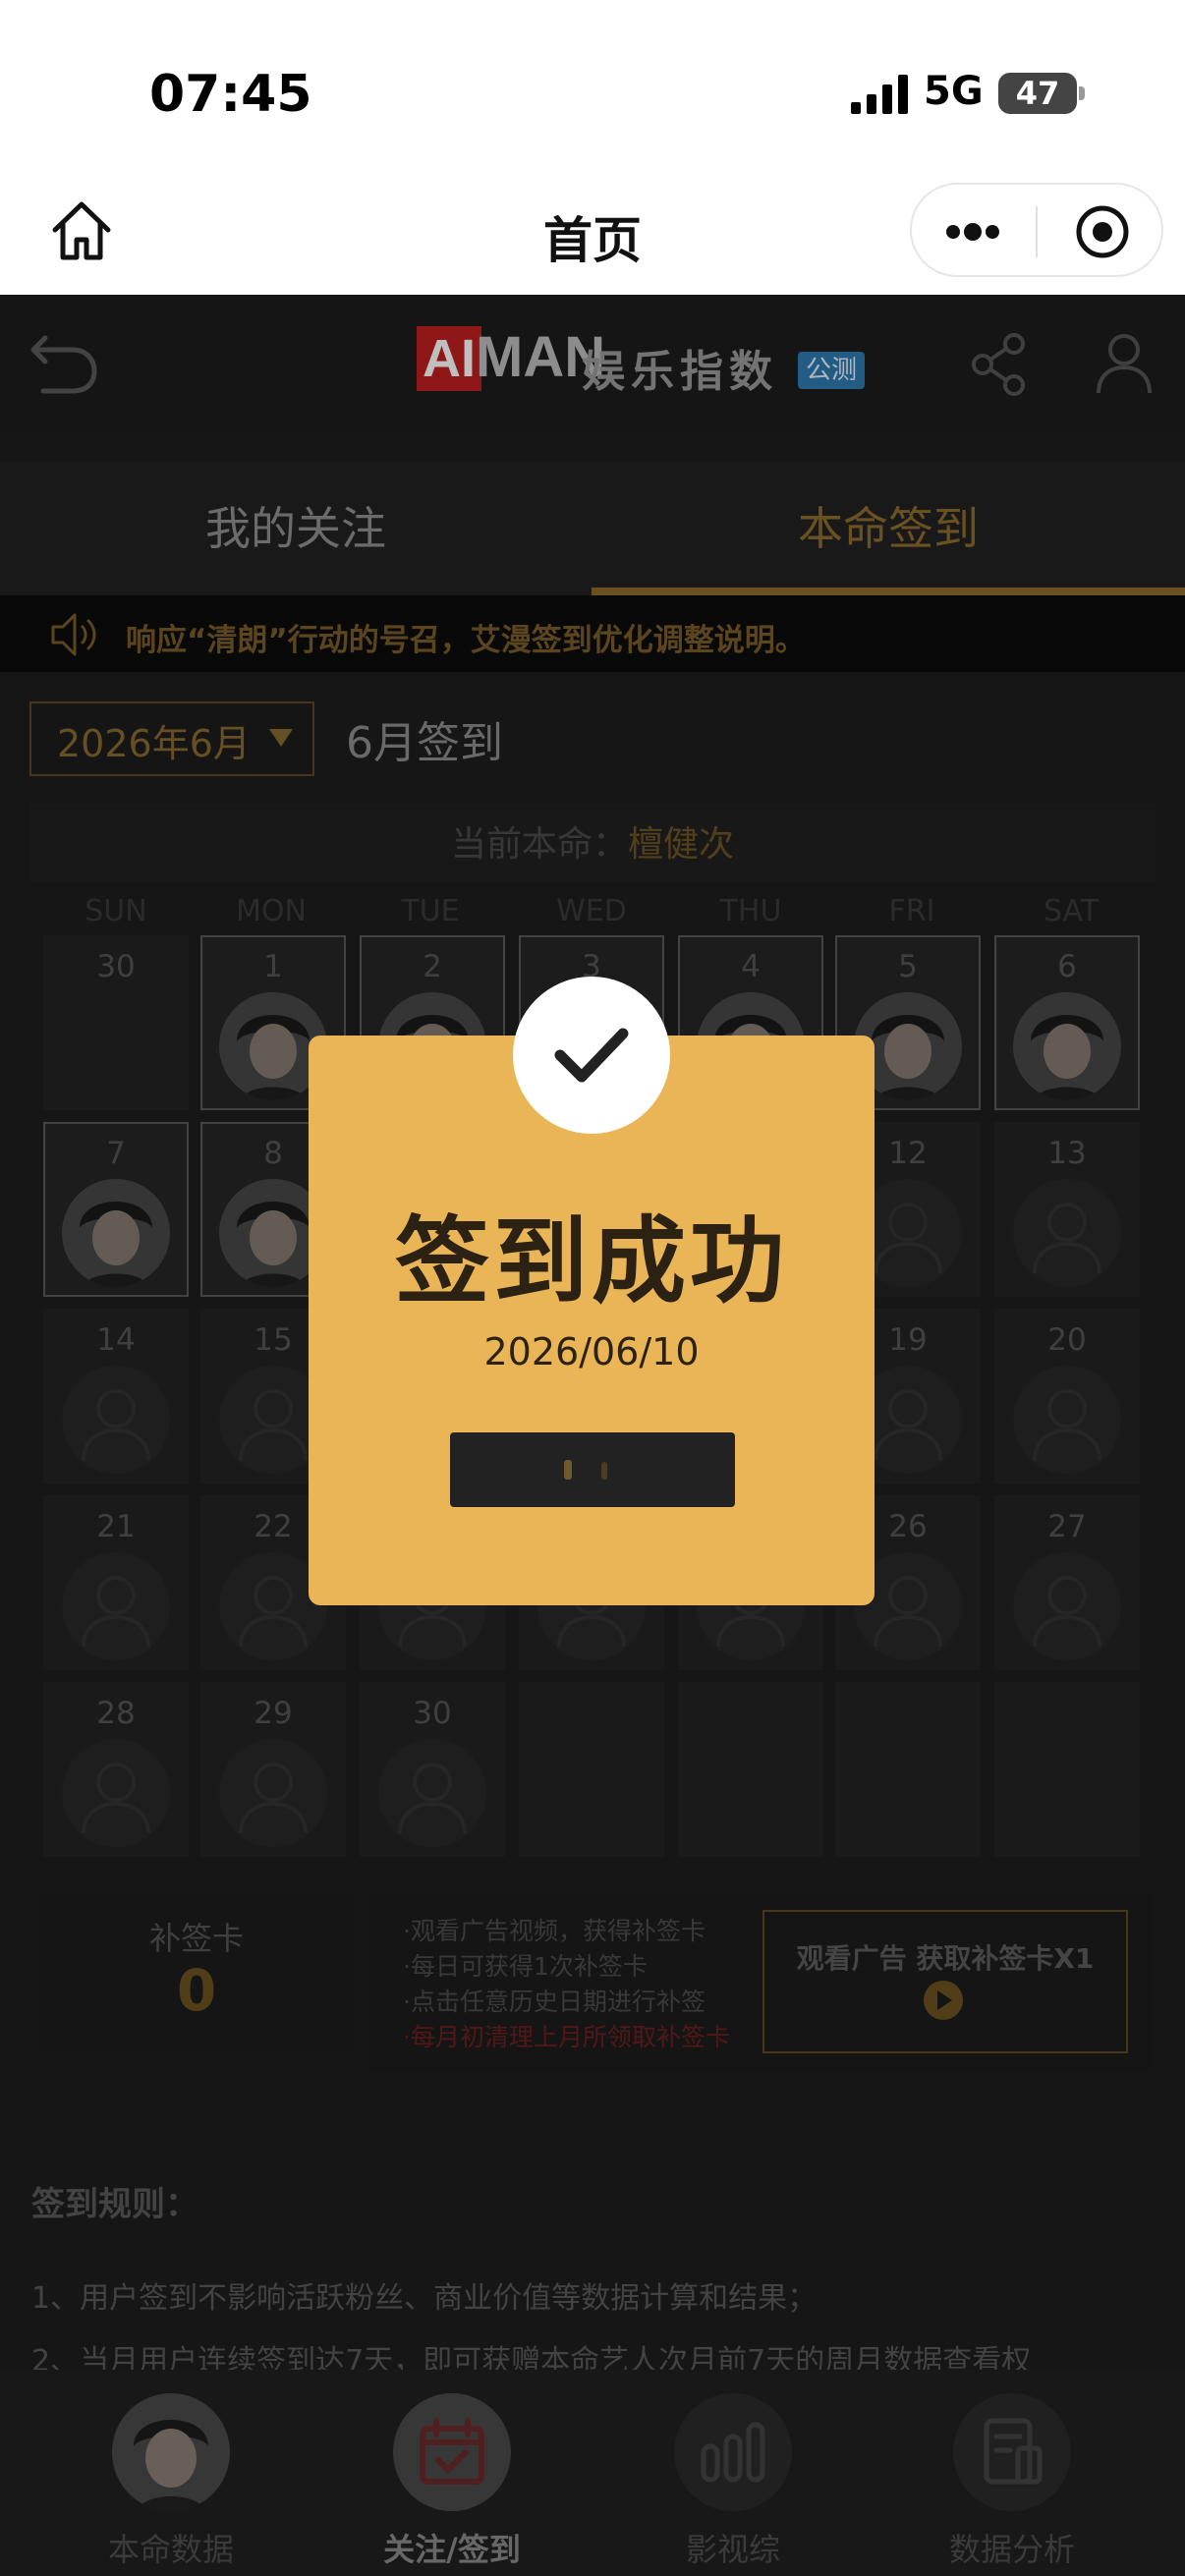 This screenshot has height=2576, width=1185. I want to click on close-miniprogram-icon, so click(1103, 231).